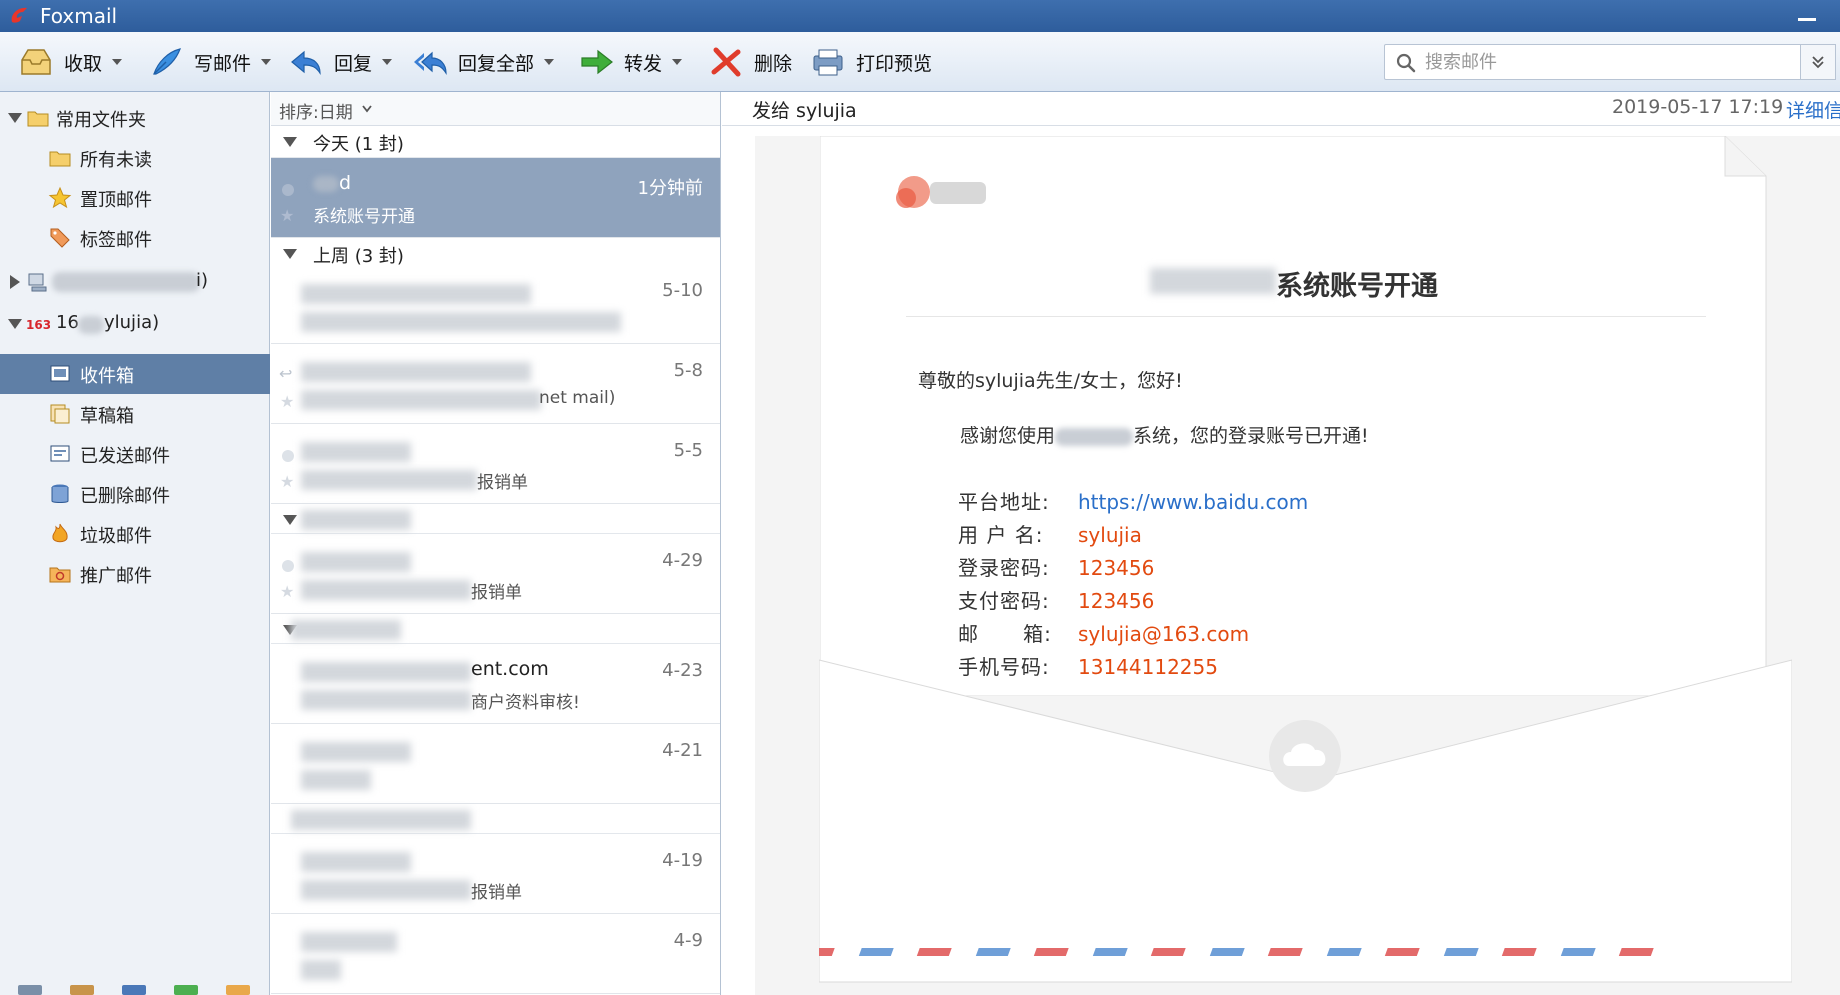  I want to click on detail-link: 详细信, so click(1813, 109).